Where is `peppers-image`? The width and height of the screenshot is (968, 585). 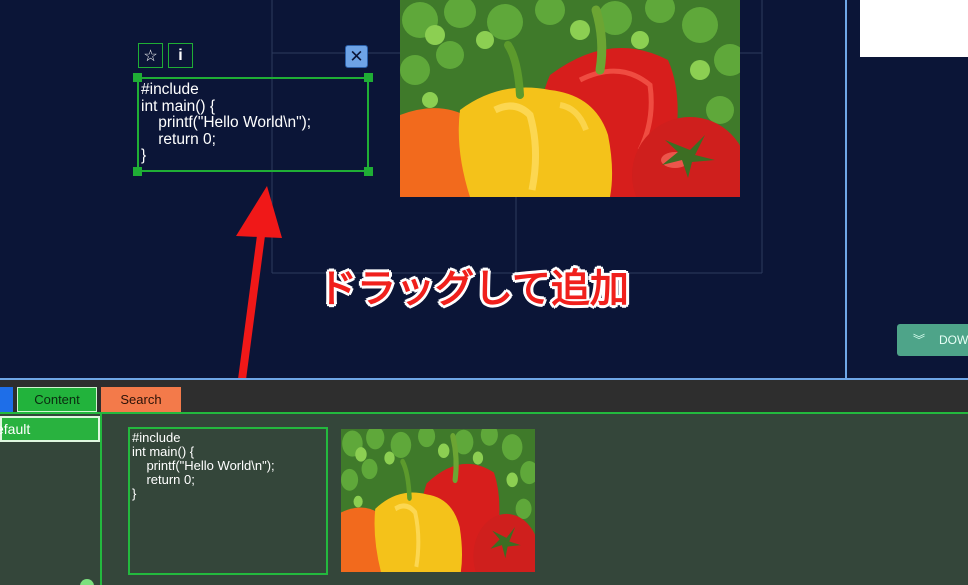 peppers-image is located at coordinates (570, 98).